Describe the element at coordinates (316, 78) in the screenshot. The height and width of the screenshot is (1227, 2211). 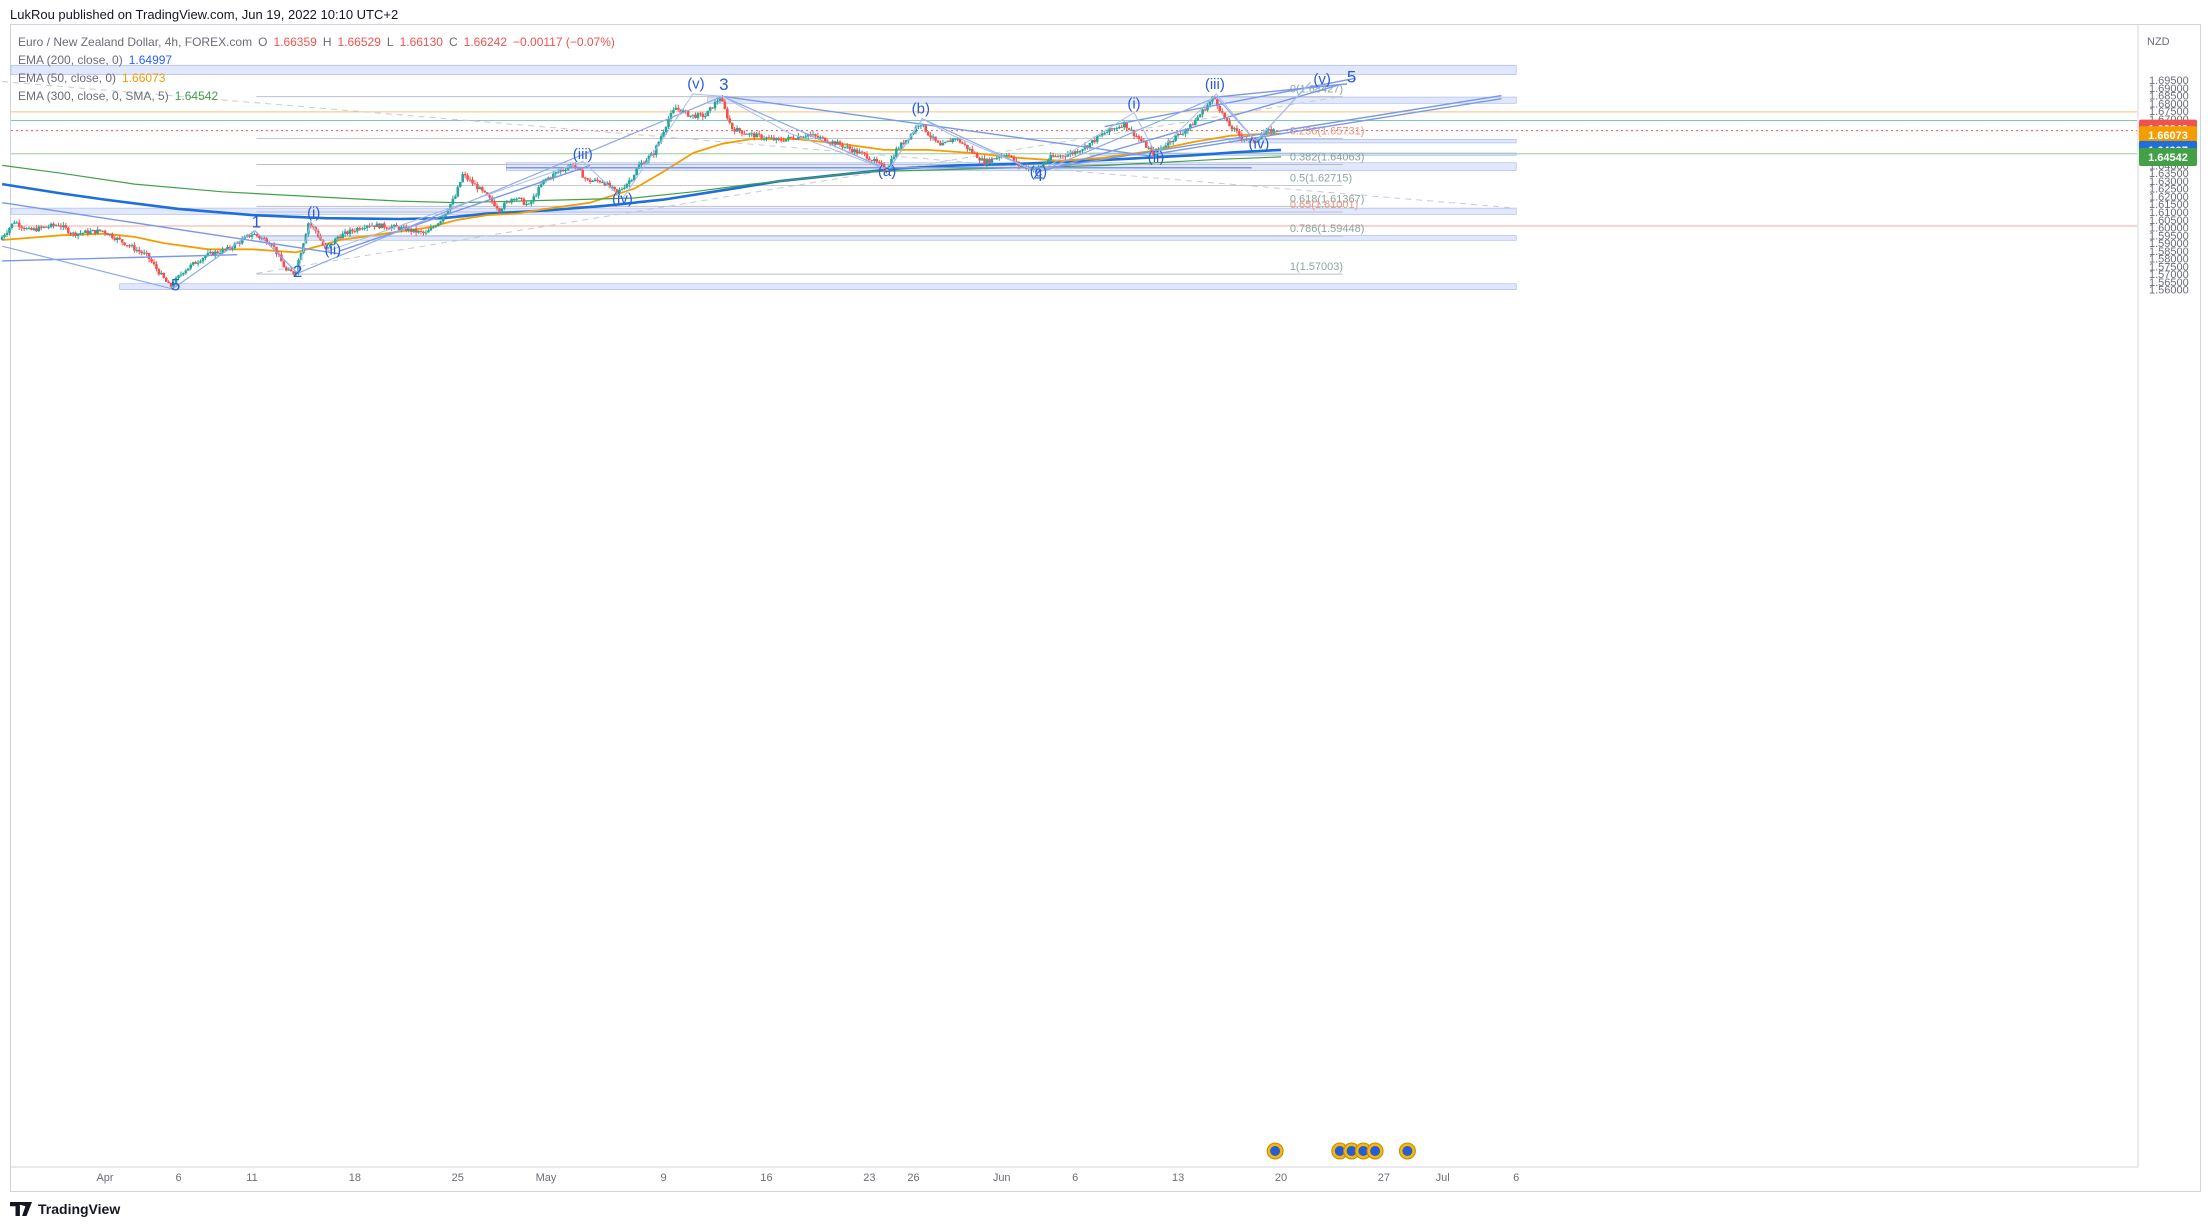
I see `legend-ema50: EMA (50, close, 0) 1.66073` at that location.